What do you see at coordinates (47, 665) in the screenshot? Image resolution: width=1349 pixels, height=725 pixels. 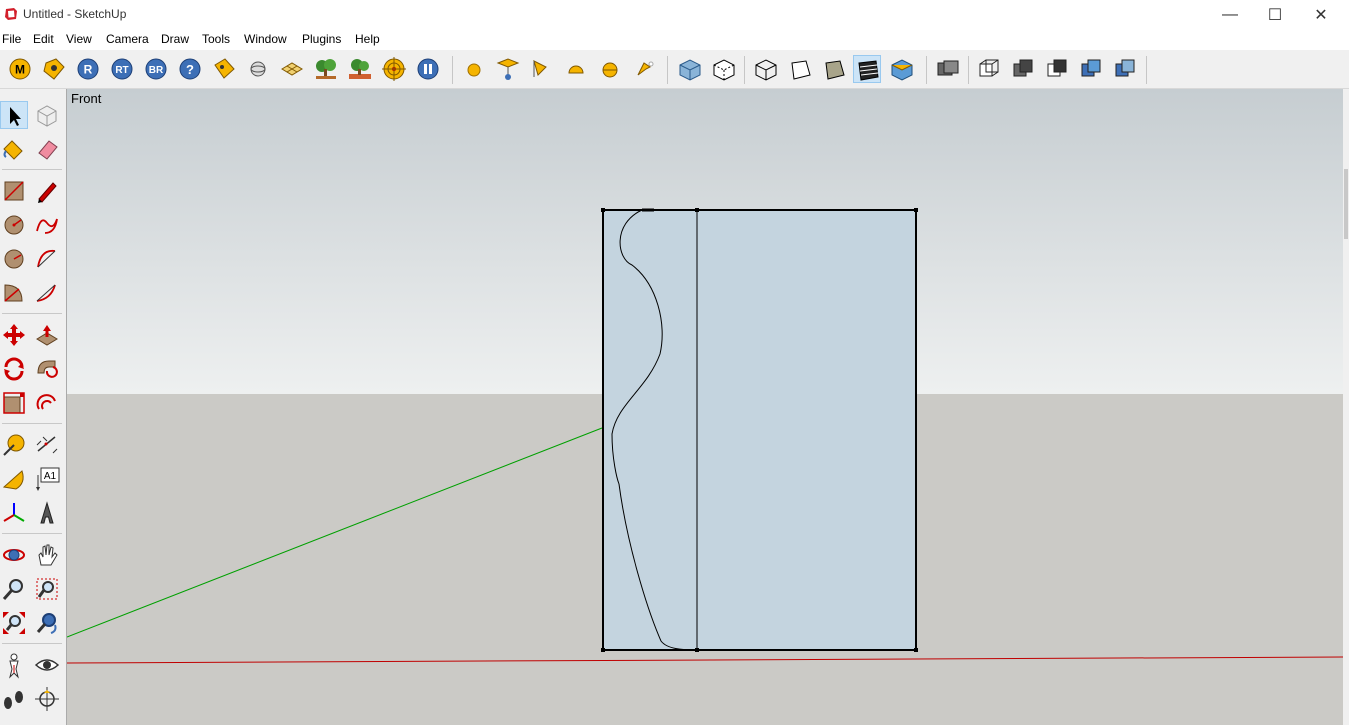 I see `look-around-icon` at bounding box center [47, 665].